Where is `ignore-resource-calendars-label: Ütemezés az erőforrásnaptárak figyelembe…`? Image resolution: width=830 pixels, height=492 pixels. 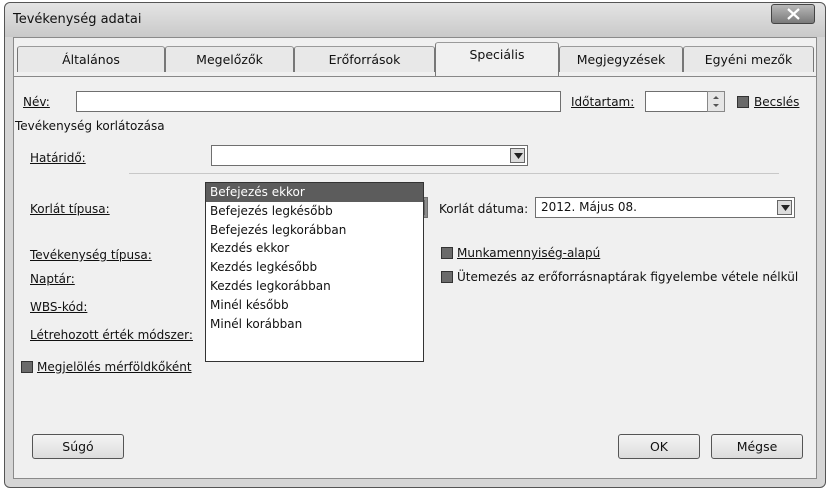
ignore-resource-calendars-label: Ütemezés az erőforrásnaptárak figyelembe… is located at coordinates (628, 277).